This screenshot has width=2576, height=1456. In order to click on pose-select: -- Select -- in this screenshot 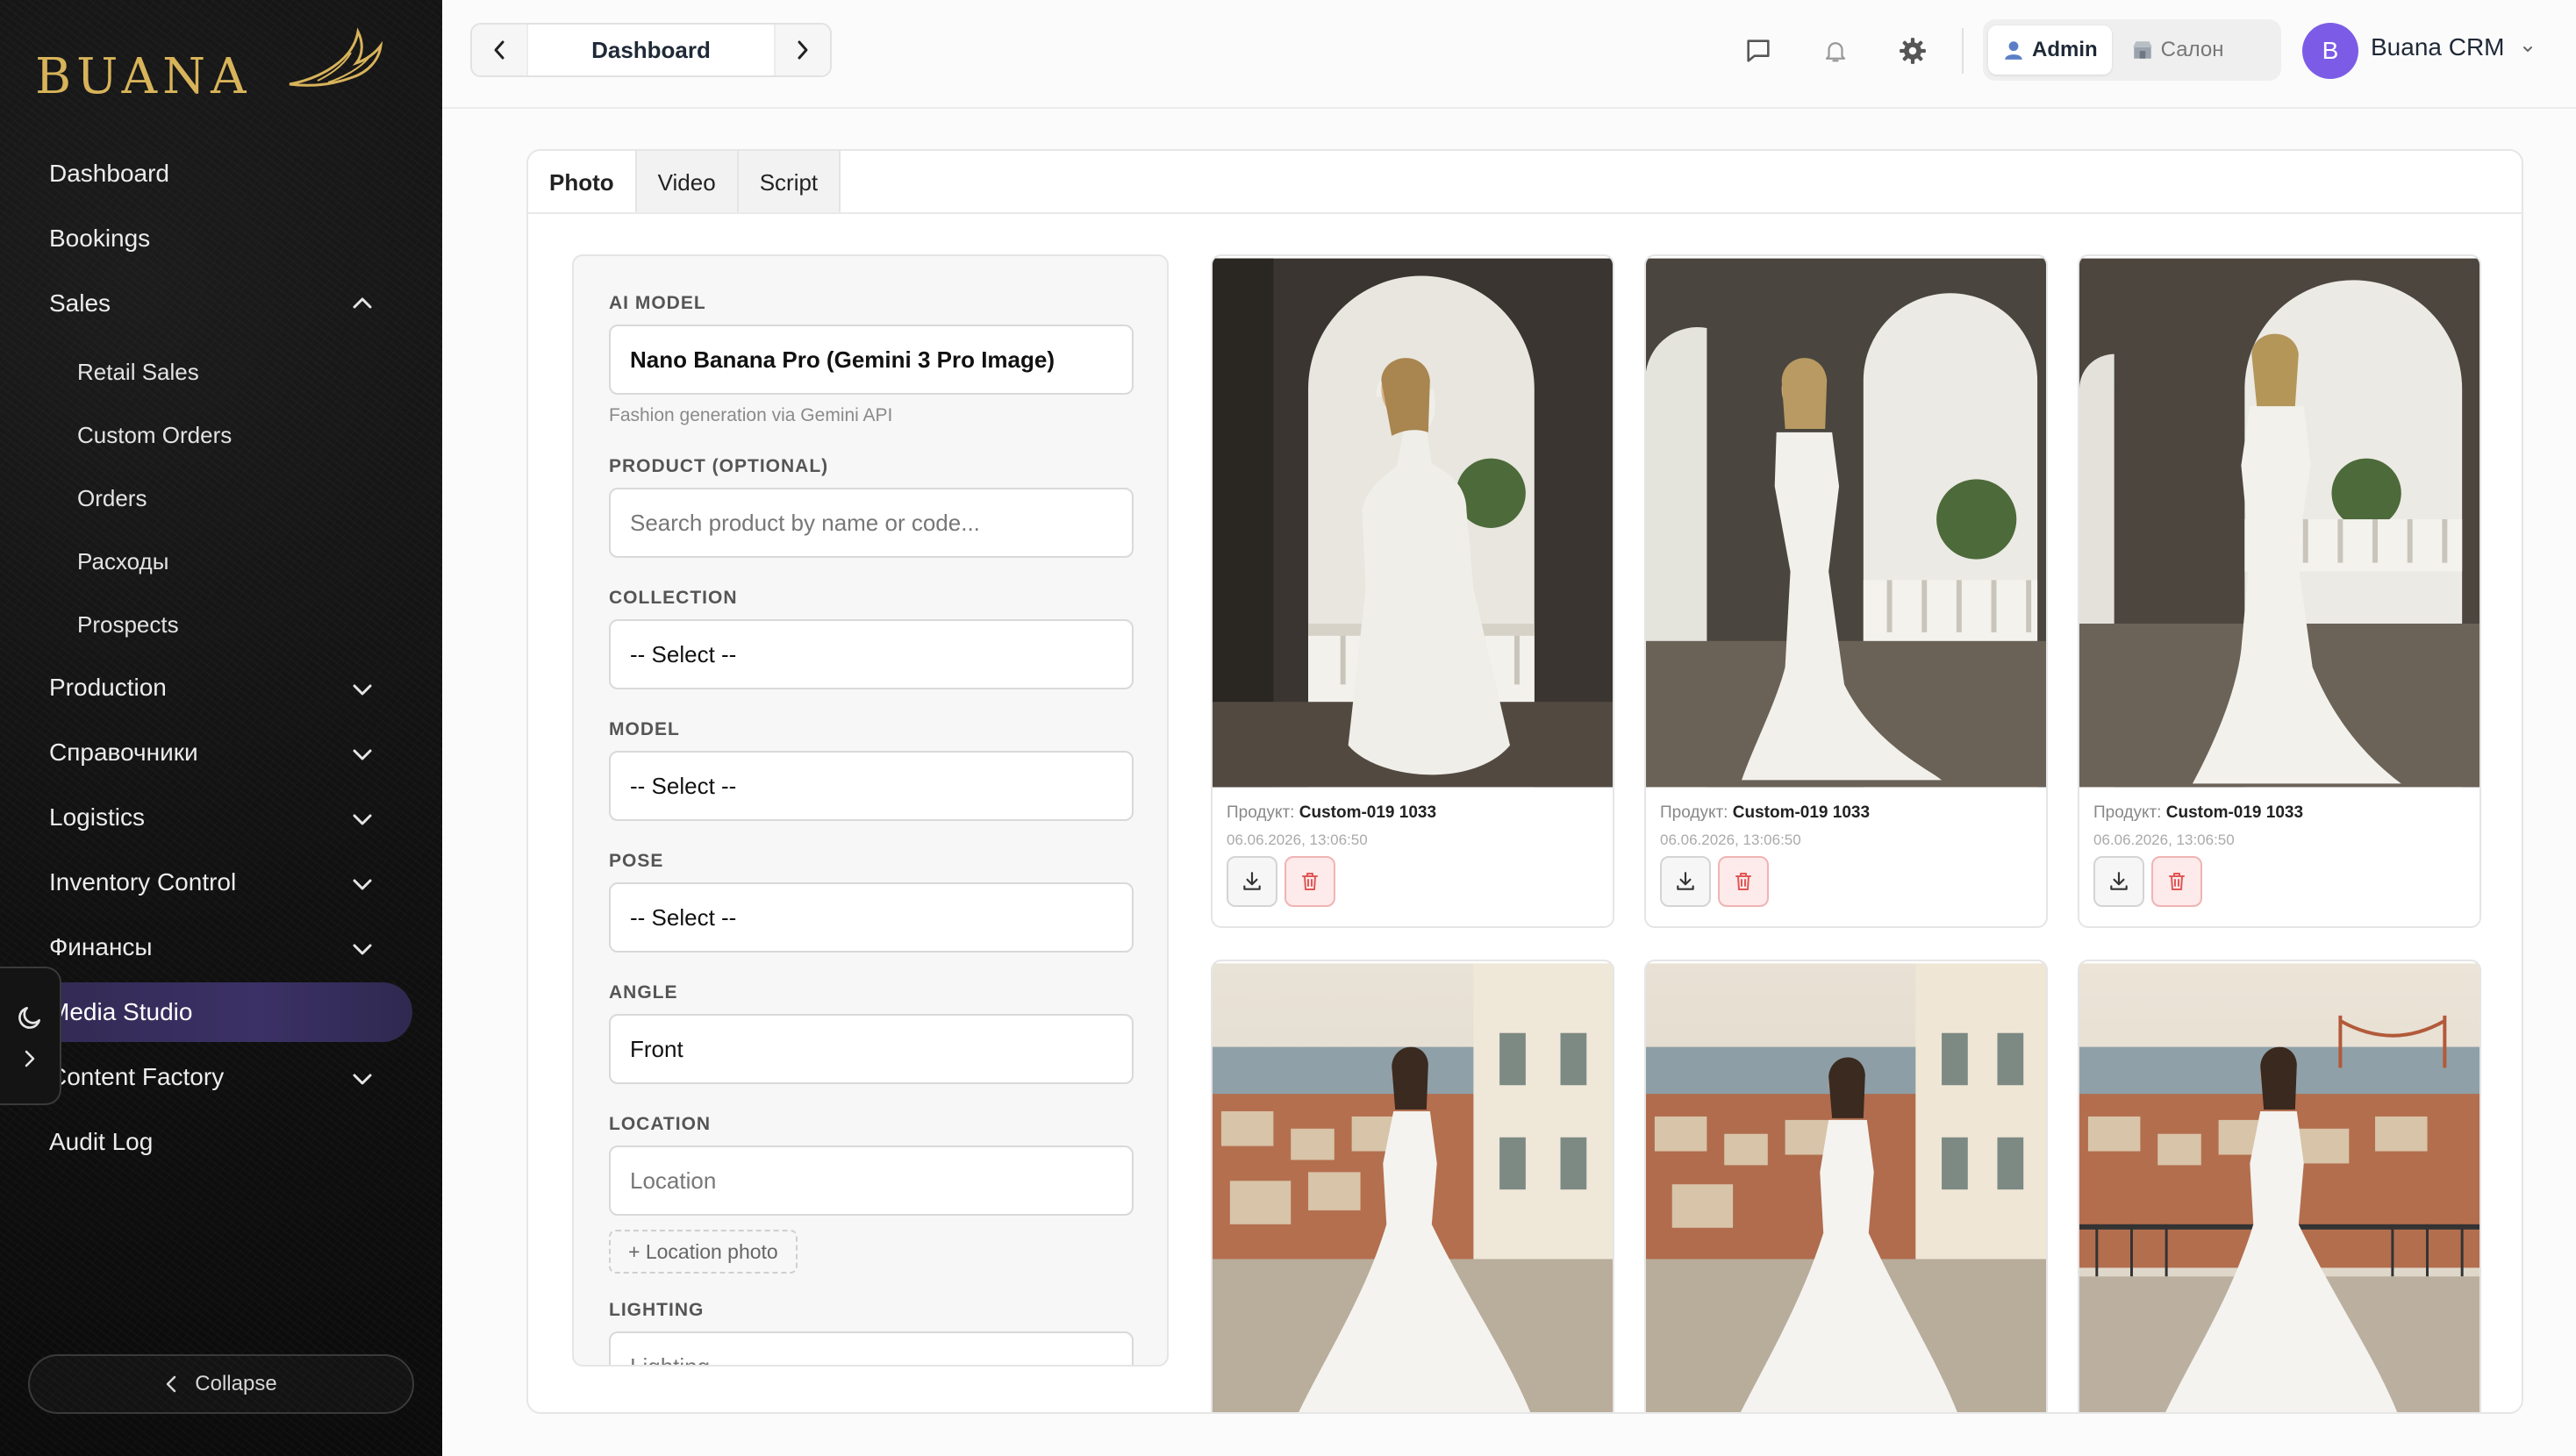, I will do `click(871, 917)`.